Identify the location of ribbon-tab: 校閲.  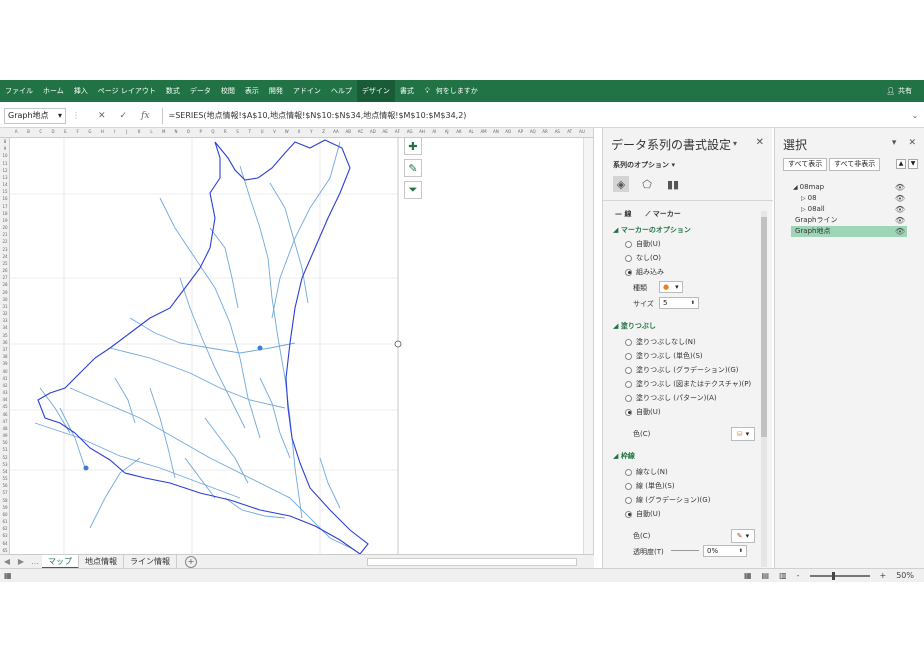
(228, 91).